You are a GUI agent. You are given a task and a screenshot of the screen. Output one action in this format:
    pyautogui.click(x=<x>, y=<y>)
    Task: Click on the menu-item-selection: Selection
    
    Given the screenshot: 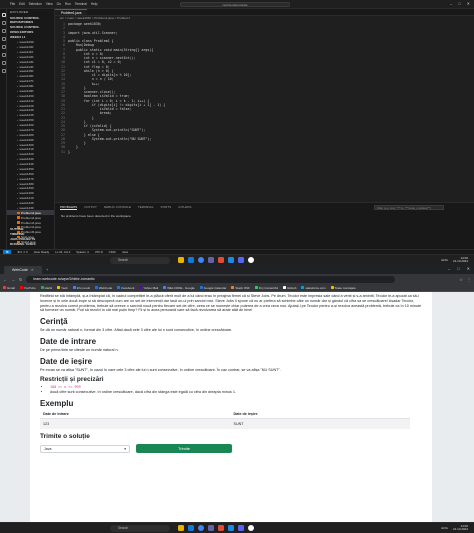 What is the action you would take?
    pyautogui.click(x=35, y=4)
    